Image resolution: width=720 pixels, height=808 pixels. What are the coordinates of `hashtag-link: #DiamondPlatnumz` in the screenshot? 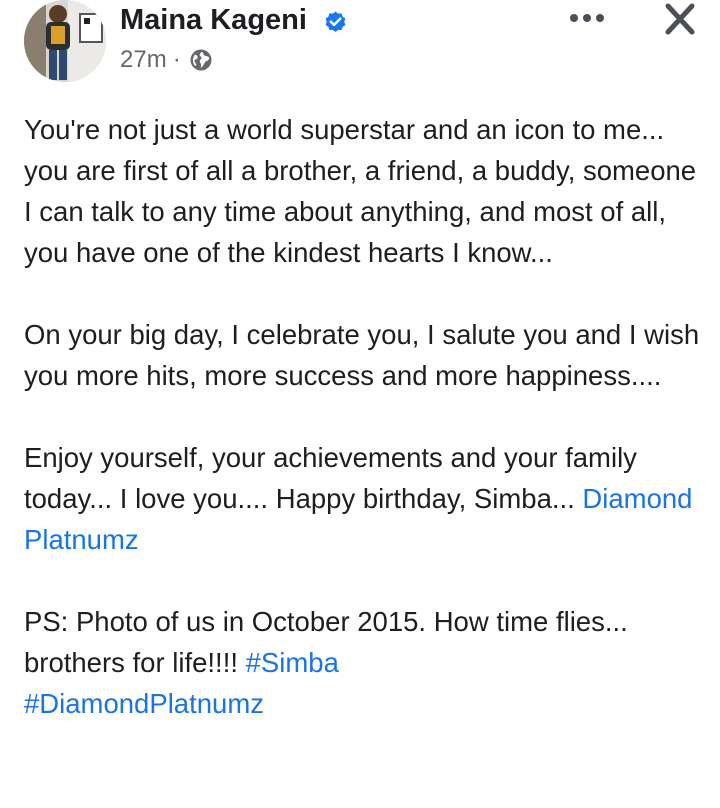 It's located at (144, 703).